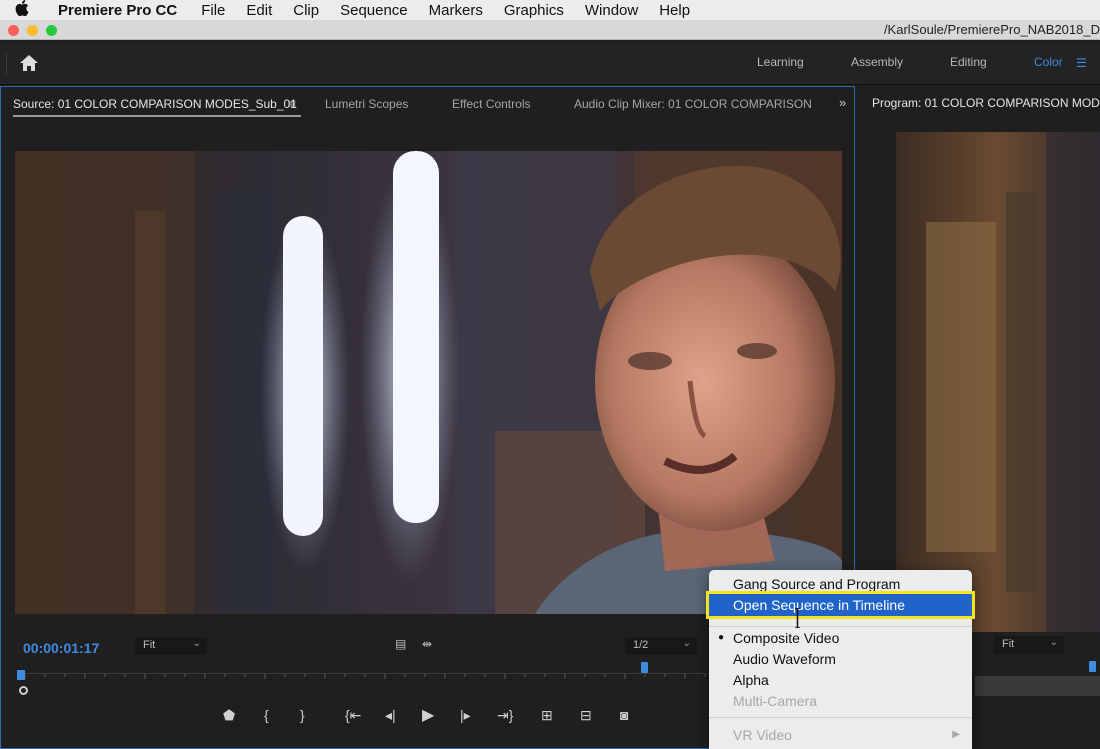 The width and height of the screenshot is (1100, 749). I want to click on menu-item-composite-video: ● Composite Video, so click(840, 638).